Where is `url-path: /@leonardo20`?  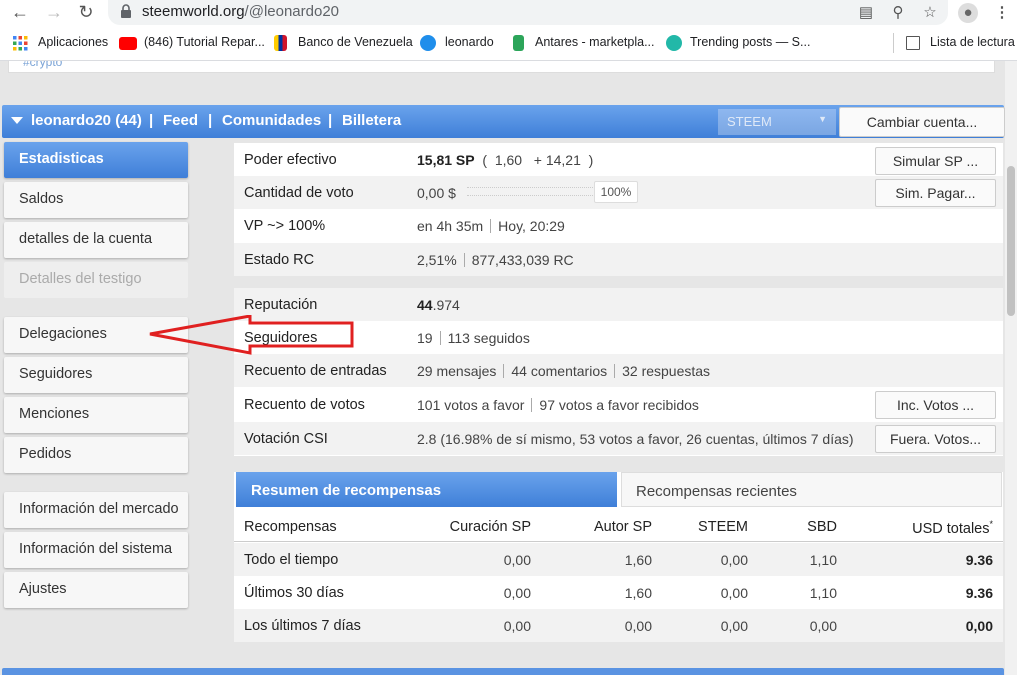 url-path: /@leonardo20 is located at coordinates (292, 11).